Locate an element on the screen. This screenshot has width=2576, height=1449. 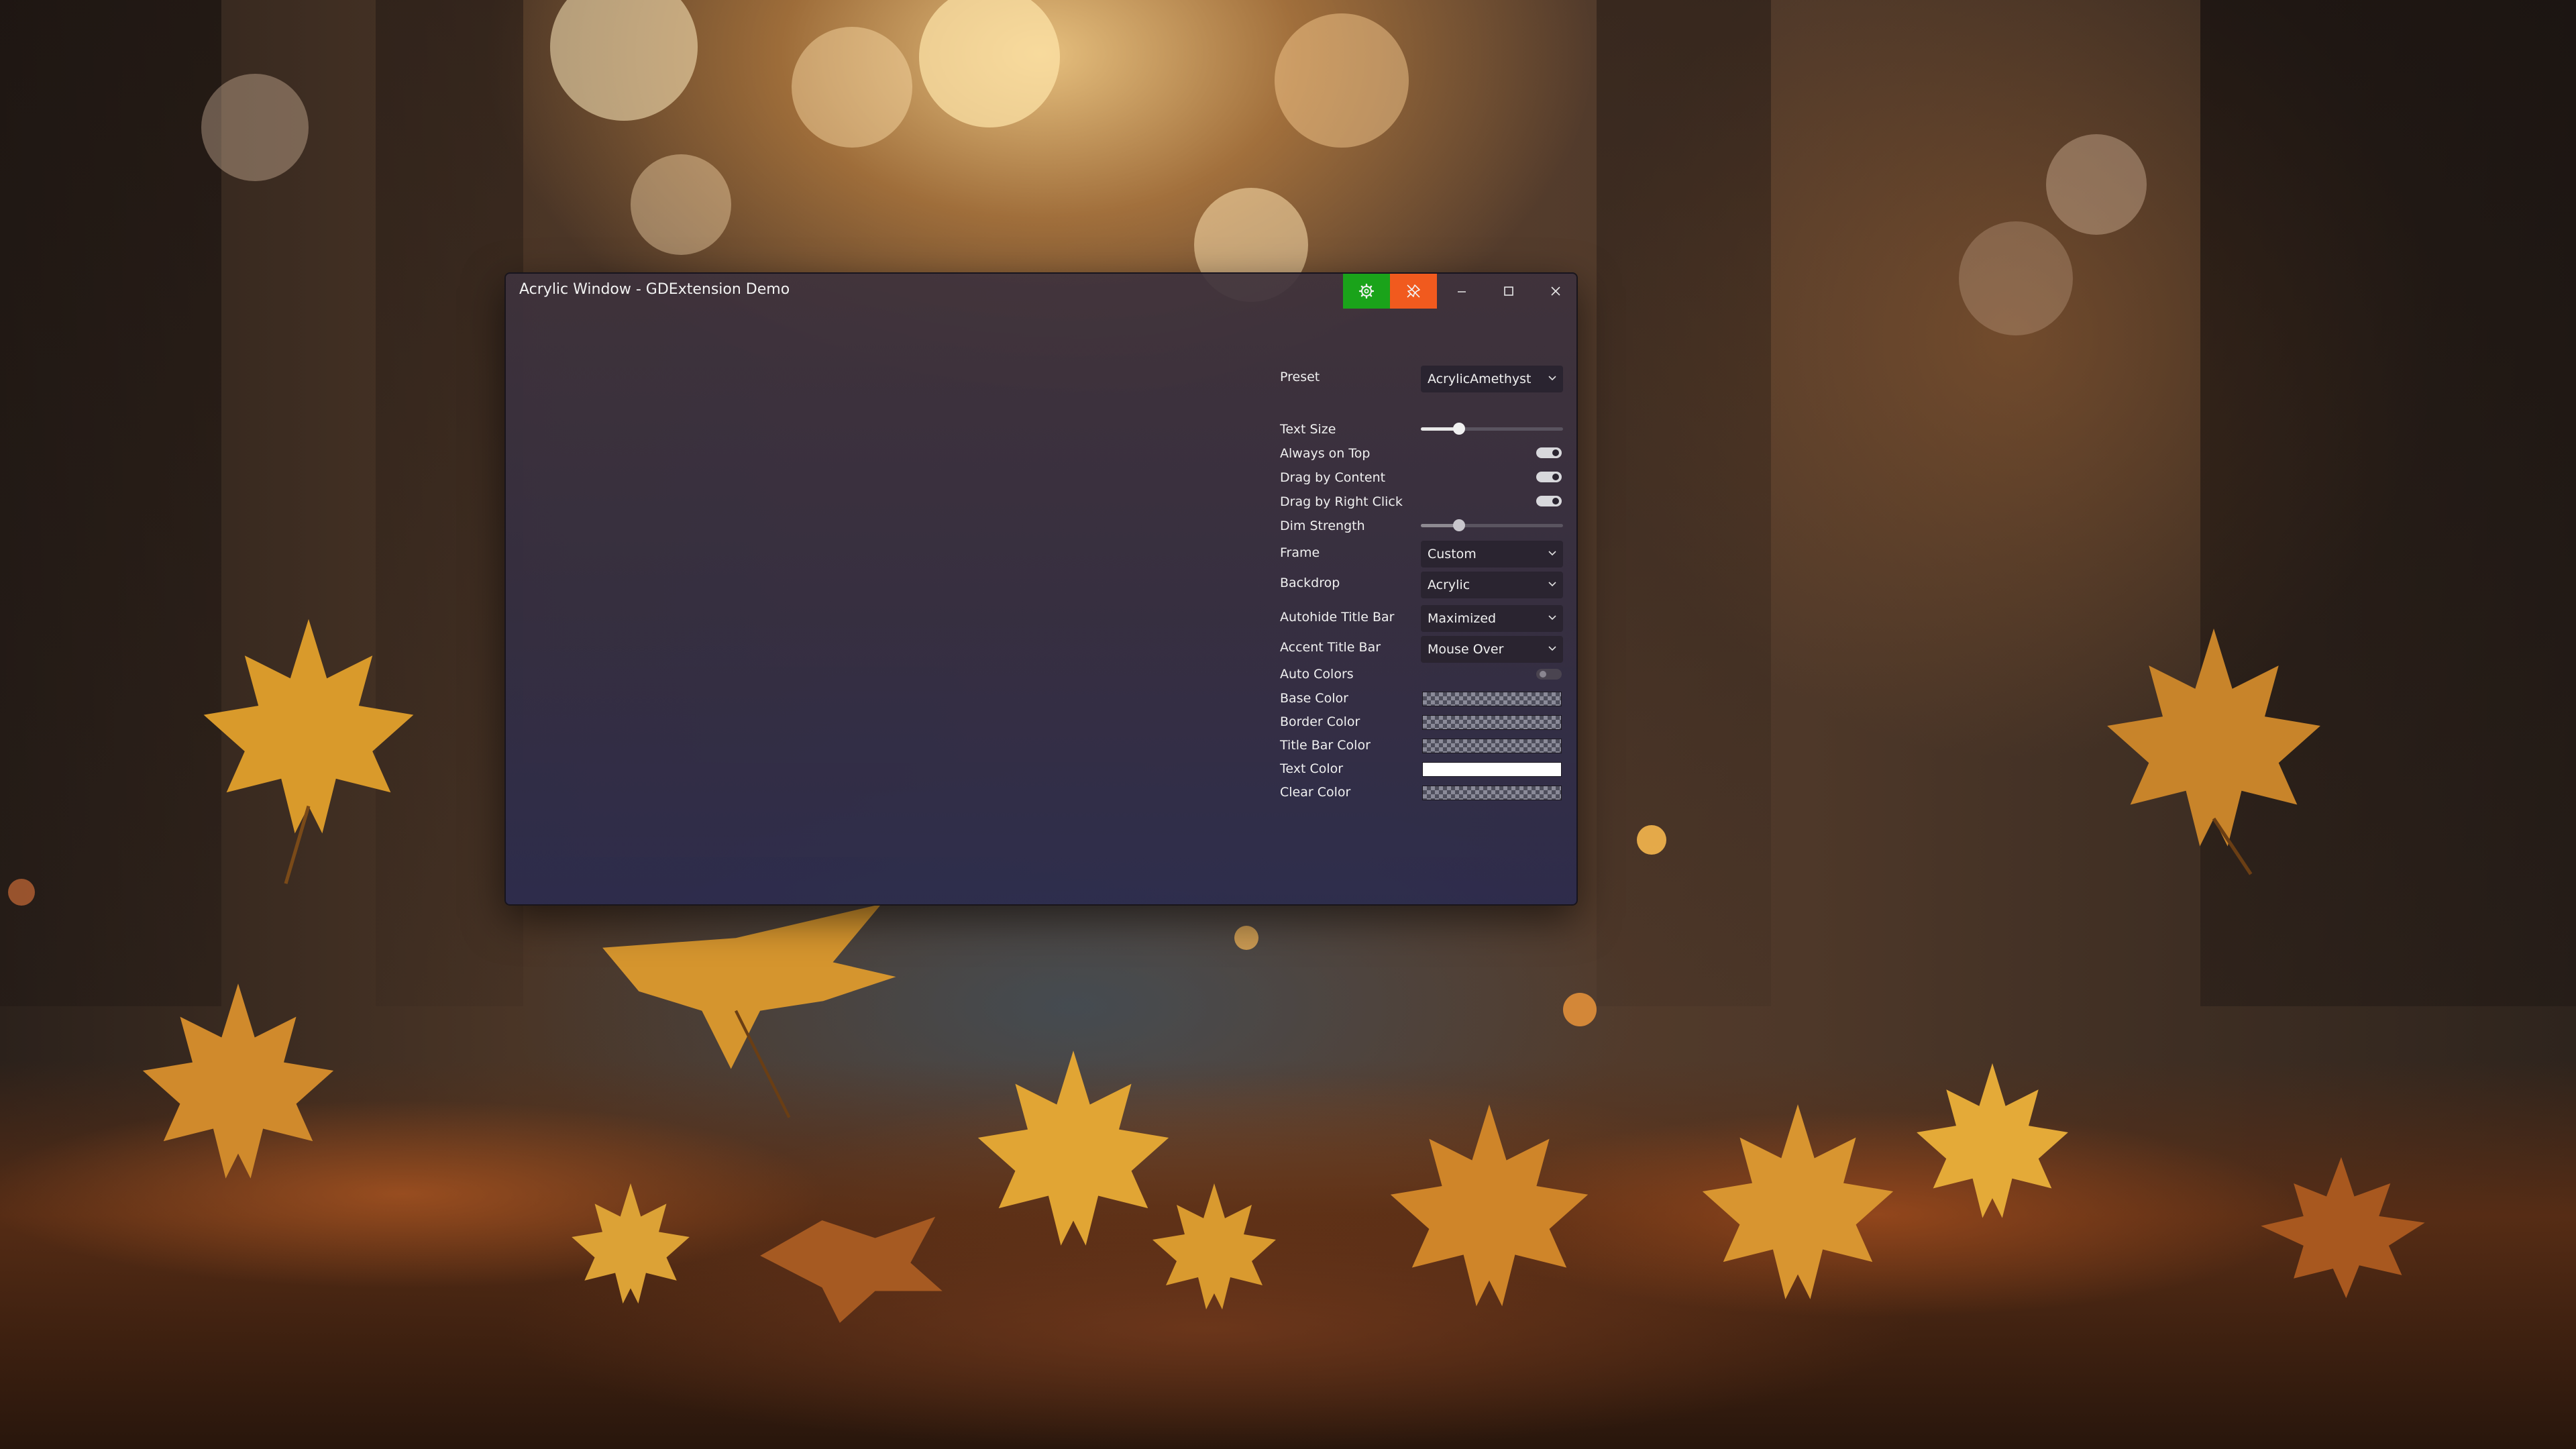
title-bar-color-label: Title Bar Color is located at coordinates (1325, 745).